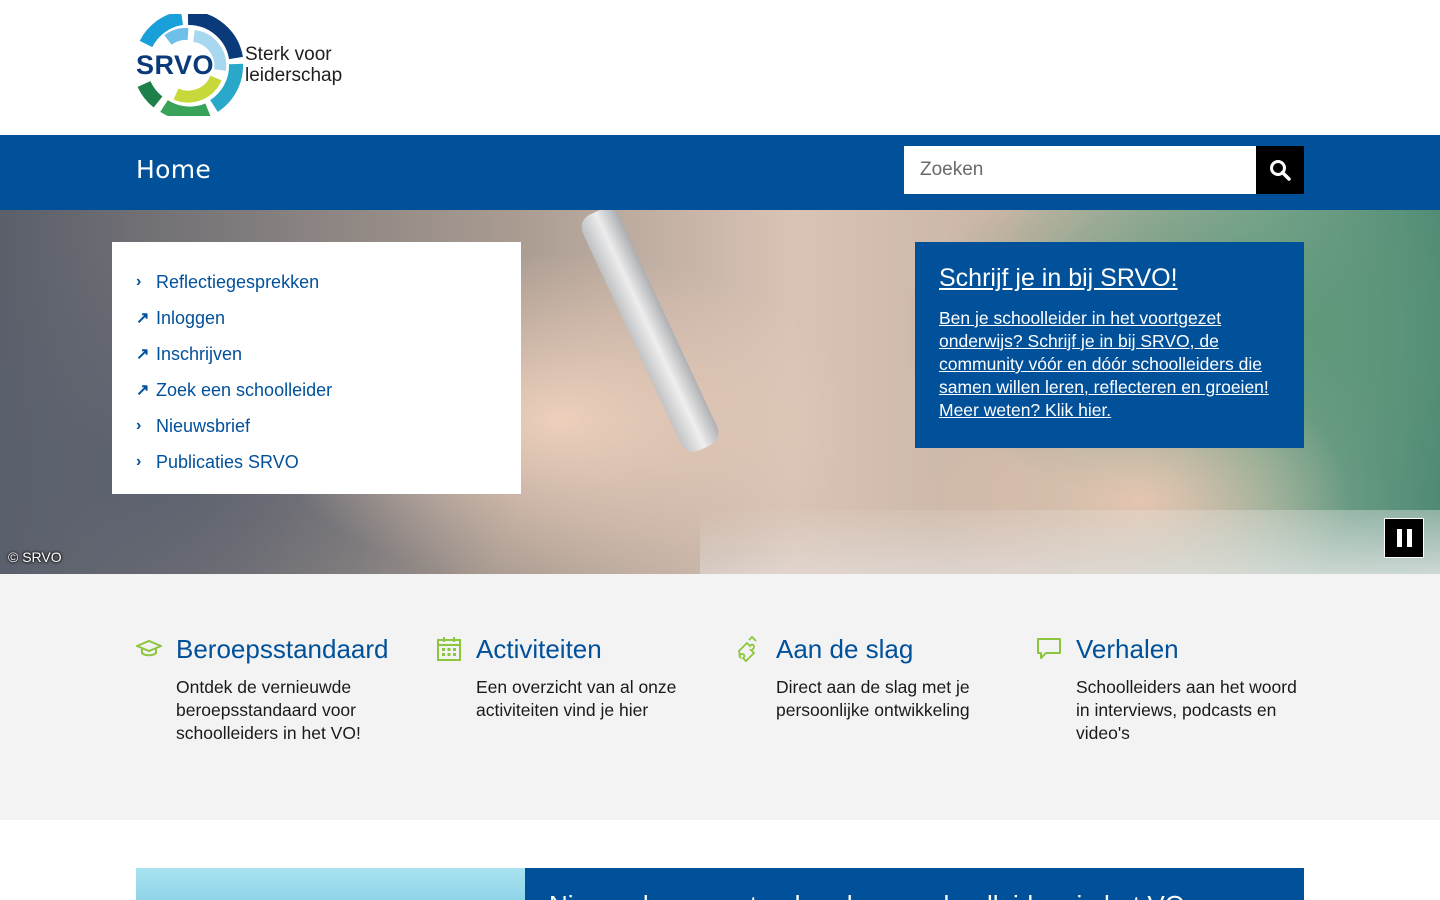 This screenshot has height=900, width=1440. I want to click on quicklink-item: › Publicaties SRVO, so click(328, 462).